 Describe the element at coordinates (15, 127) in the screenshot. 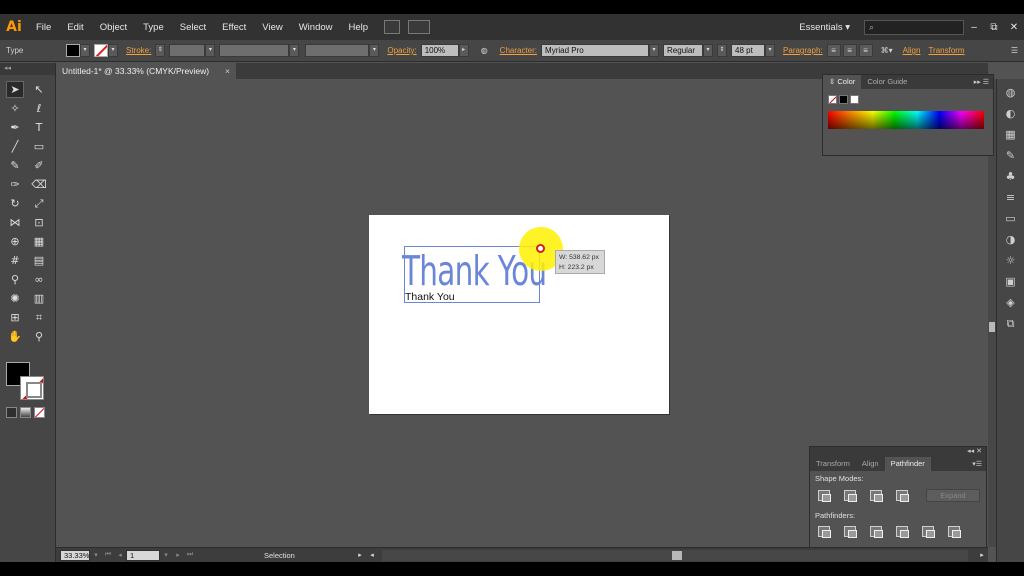

I see `pen-tool-icon: ✒` at that location.